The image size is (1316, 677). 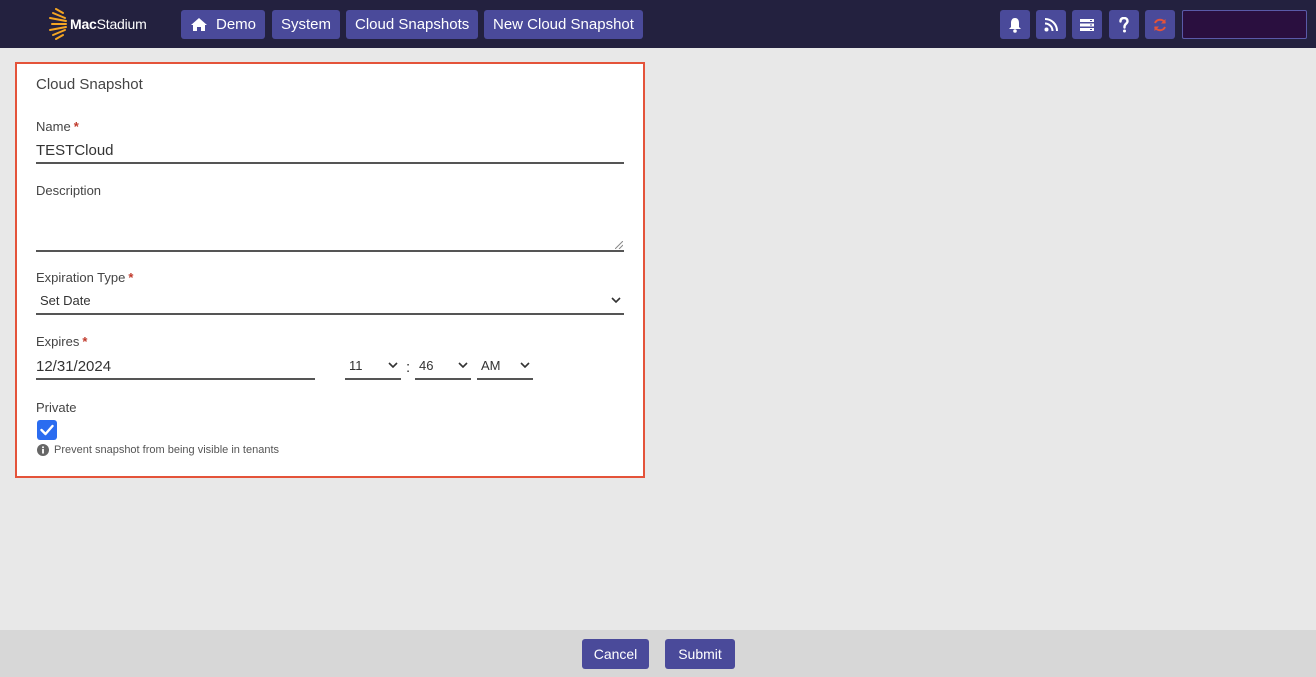 I want to click on search-input, so click(x=1244, y=24).